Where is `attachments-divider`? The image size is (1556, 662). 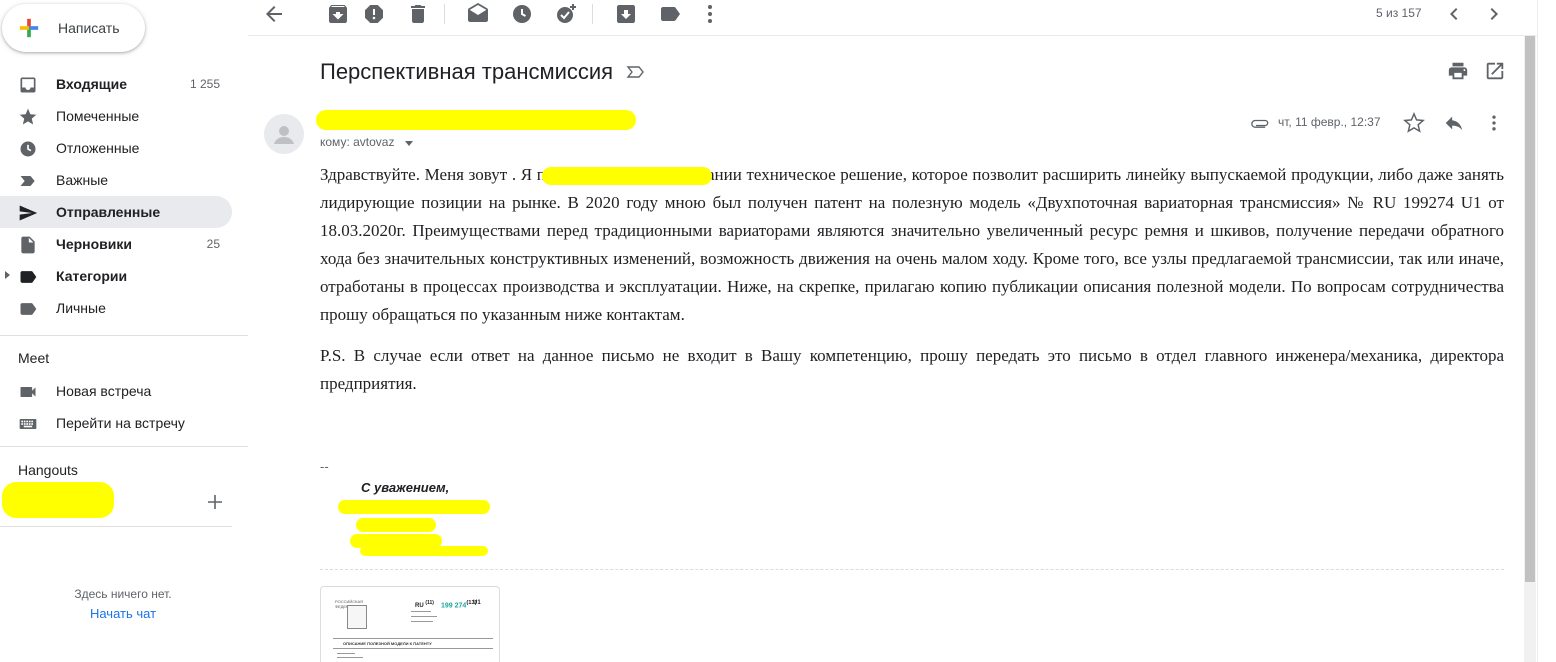 attachments-divider is located at coordinates (912, 569).